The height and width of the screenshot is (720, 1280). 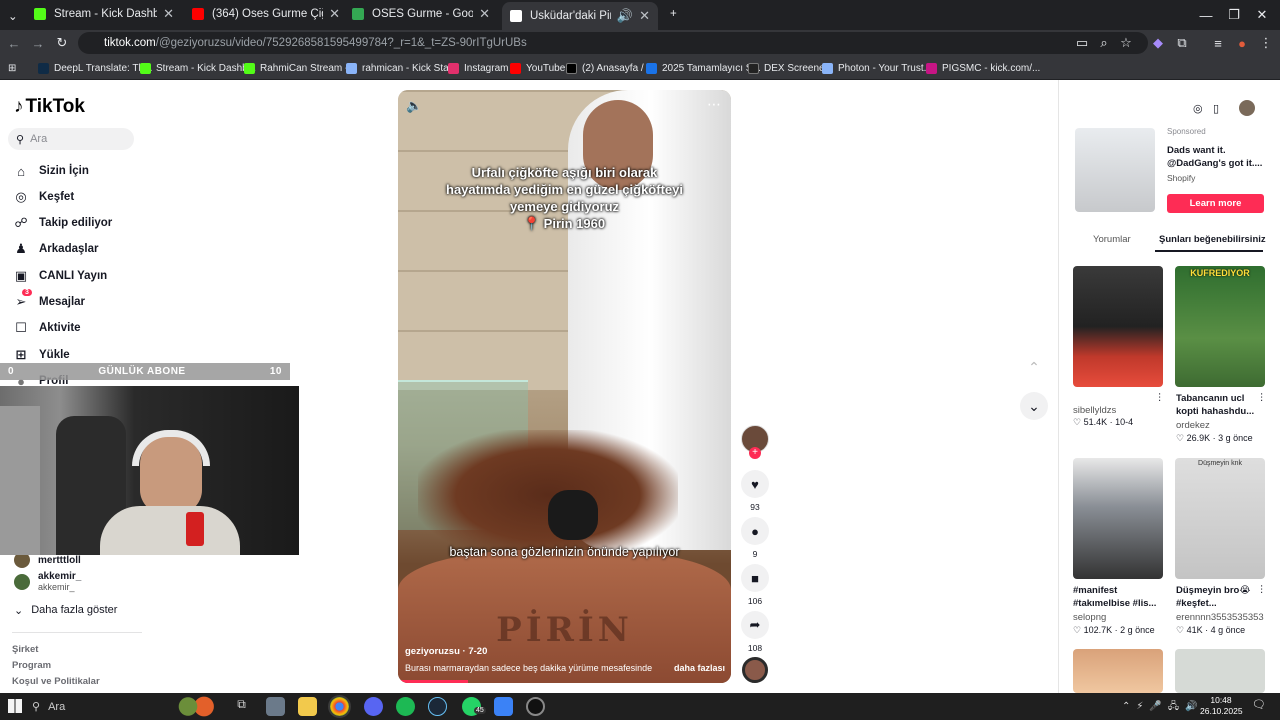 I want to click on browser-tab: OSES Gurme - Google Haritalar✕, so click(x=421, y=14).